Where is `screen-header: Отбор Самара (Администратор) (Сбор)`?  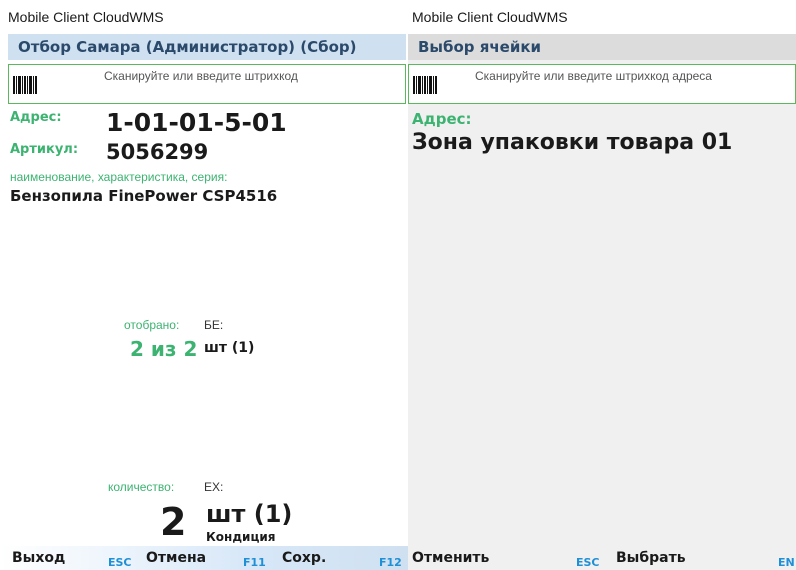
screen-header: Отбор Самара (Администратор) (Сбор) is located at coordinates (207, 47).